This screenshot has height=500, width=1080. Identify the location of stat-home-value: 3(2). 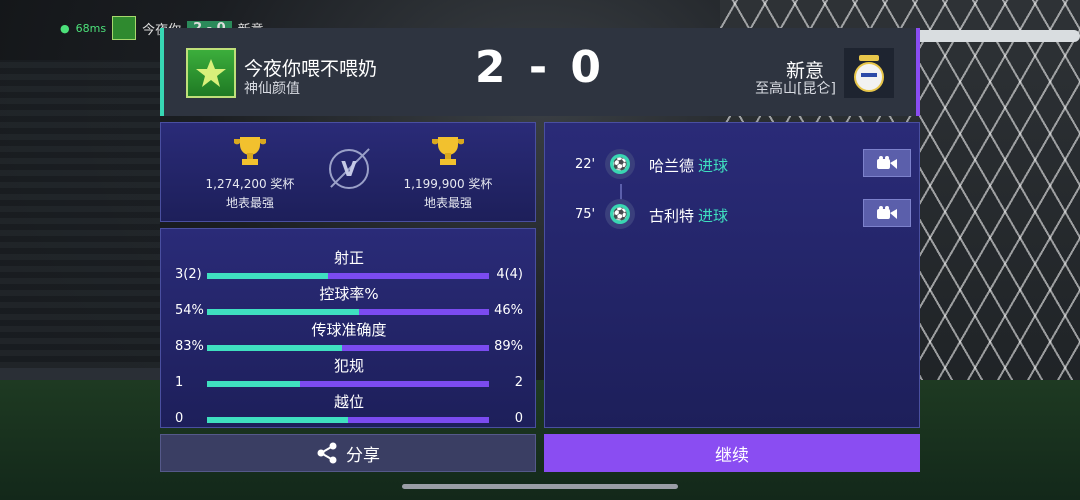
(188, 274).